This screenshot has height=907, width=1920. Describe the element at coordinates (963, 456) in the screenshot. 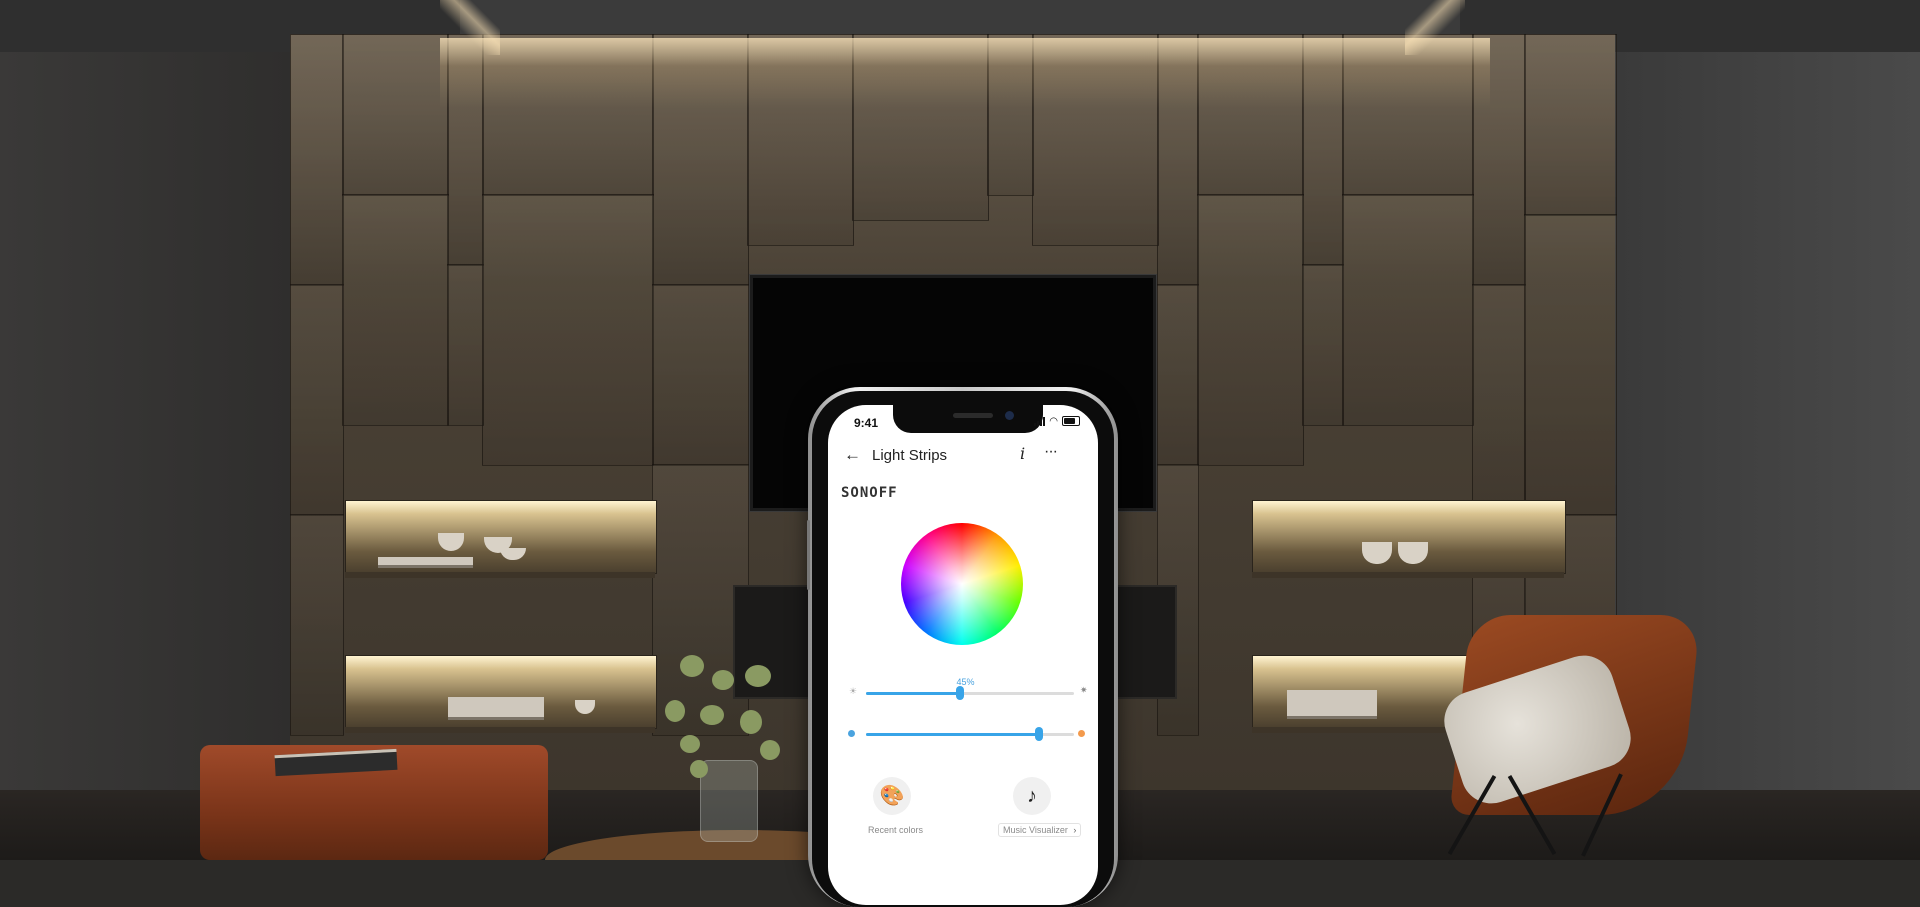

I see `app-header: ← Light Strips i ···` at that location.